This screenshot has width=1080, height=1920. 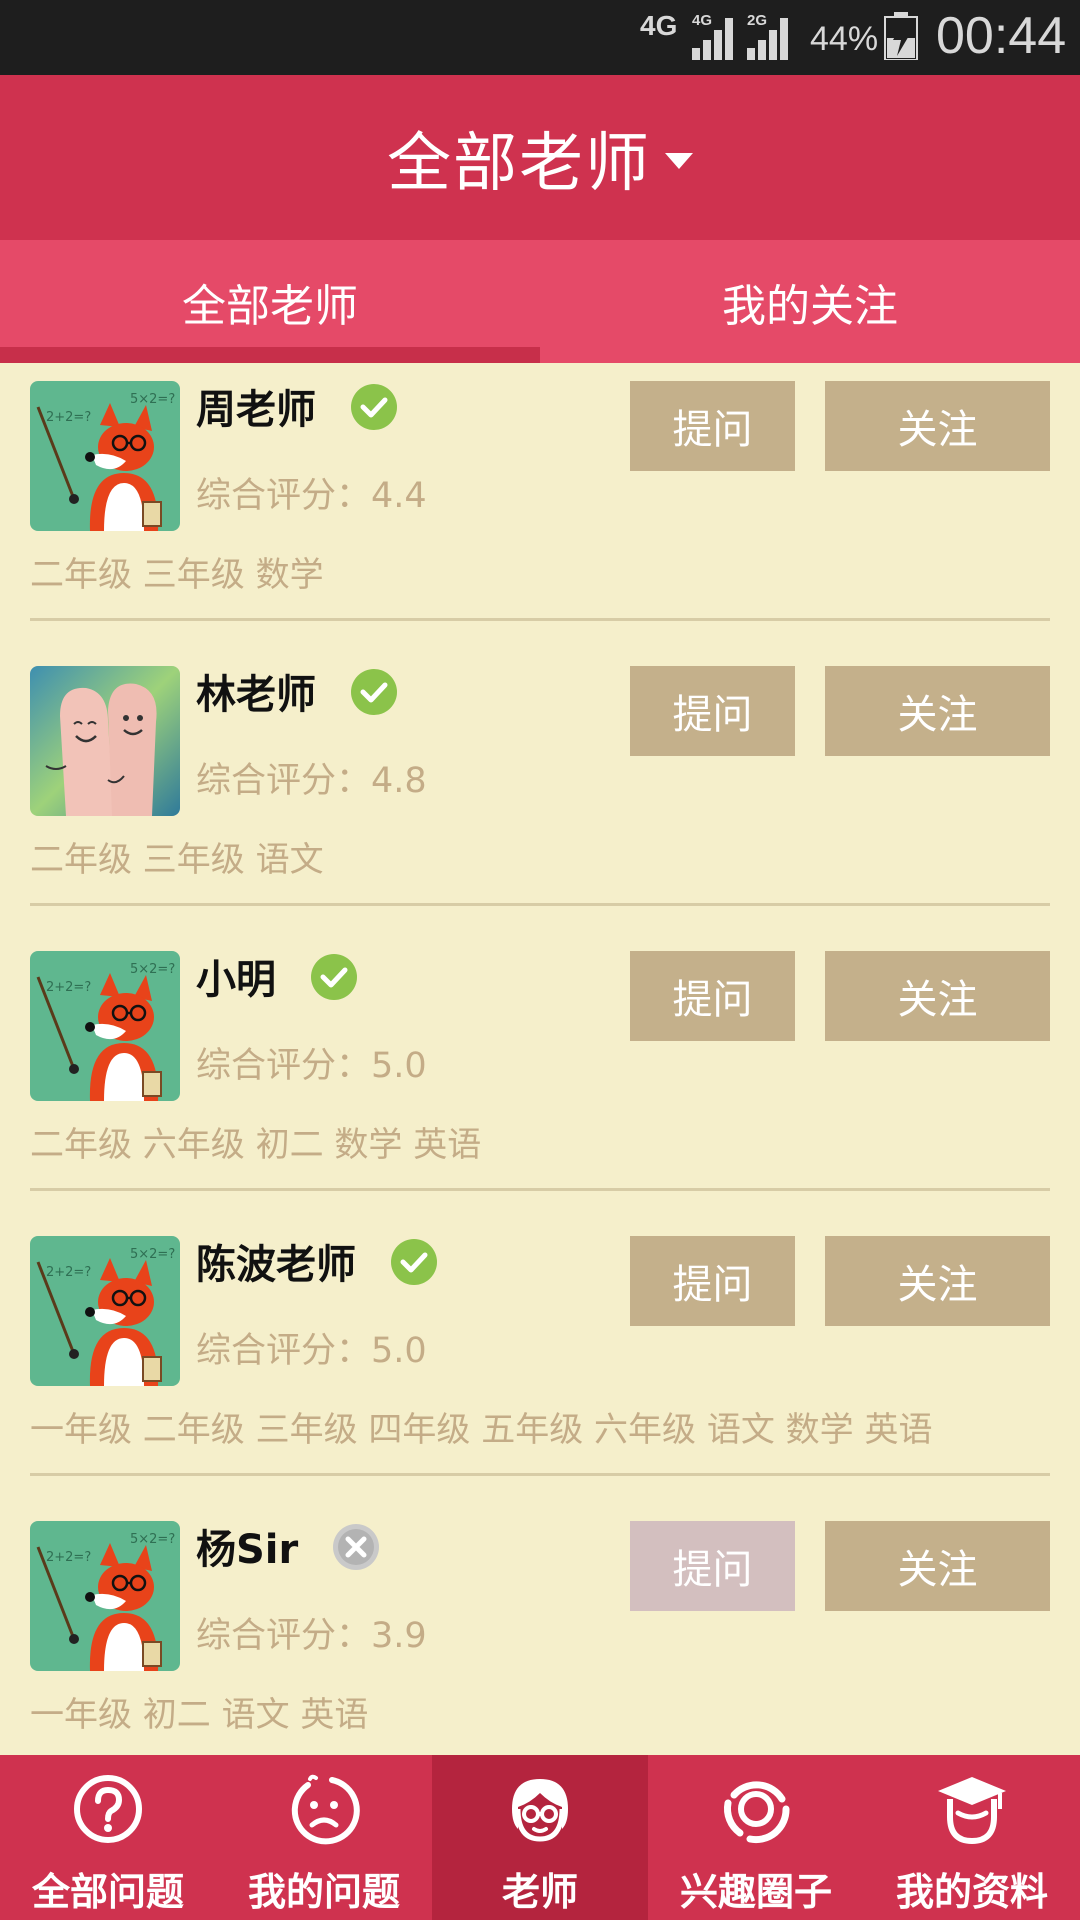 What do you see at coordinates (757, 1812) in the screenshot?
I see `circle-ring-icon` at bounding box center [757, 1812].